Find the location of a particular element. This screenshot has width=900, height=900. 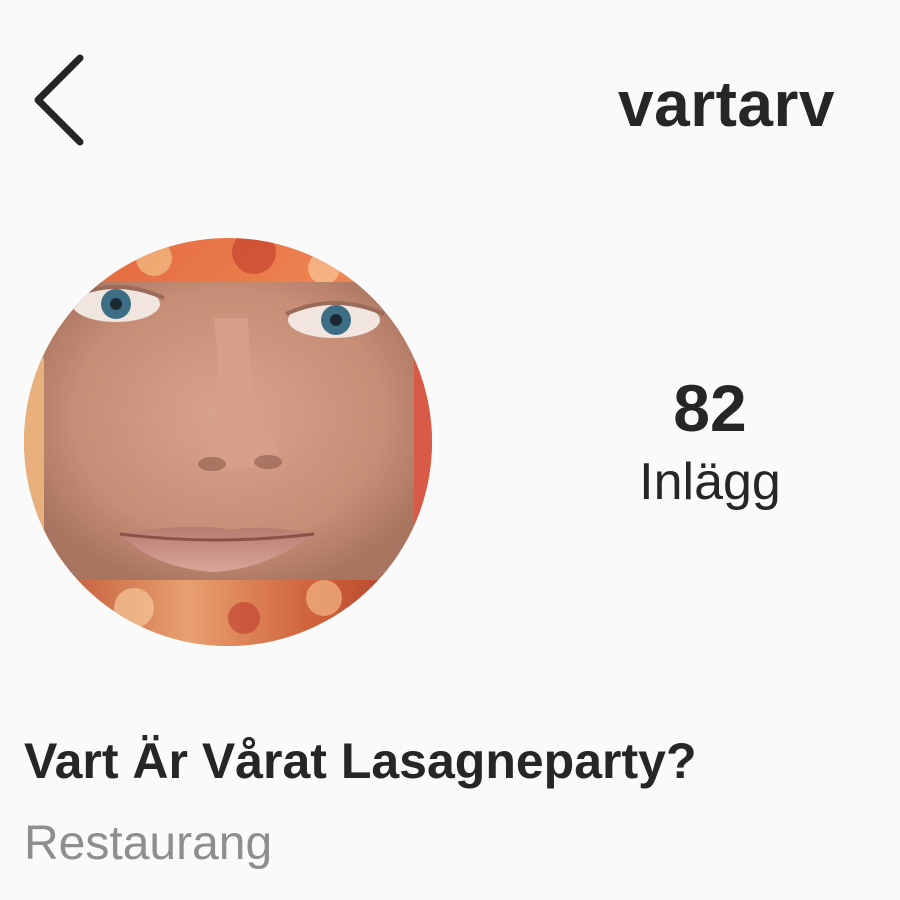

category-label: Restaurang is located at coordinates (148, 843).